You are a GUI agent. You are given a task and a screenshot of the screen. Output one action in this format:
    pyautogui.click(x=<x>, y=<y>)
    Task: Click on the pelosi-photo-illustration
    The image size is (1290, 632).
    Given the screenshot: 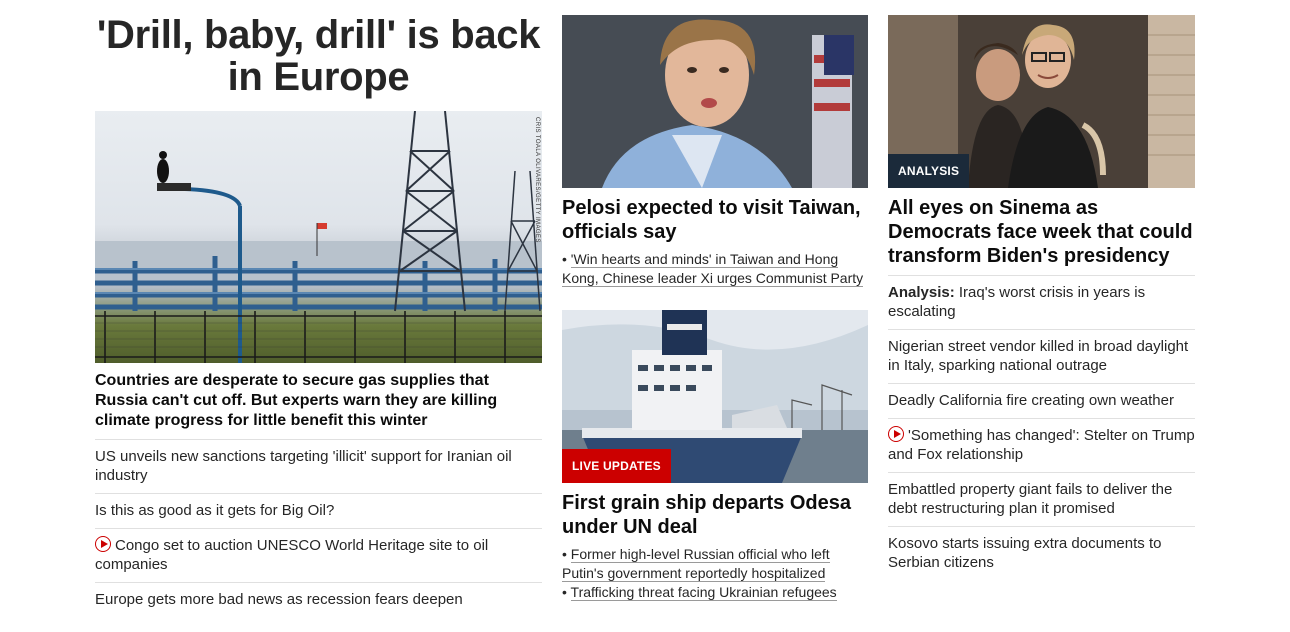 What is the action you would take?
    pyautogui.click(x=715, y=101)
    